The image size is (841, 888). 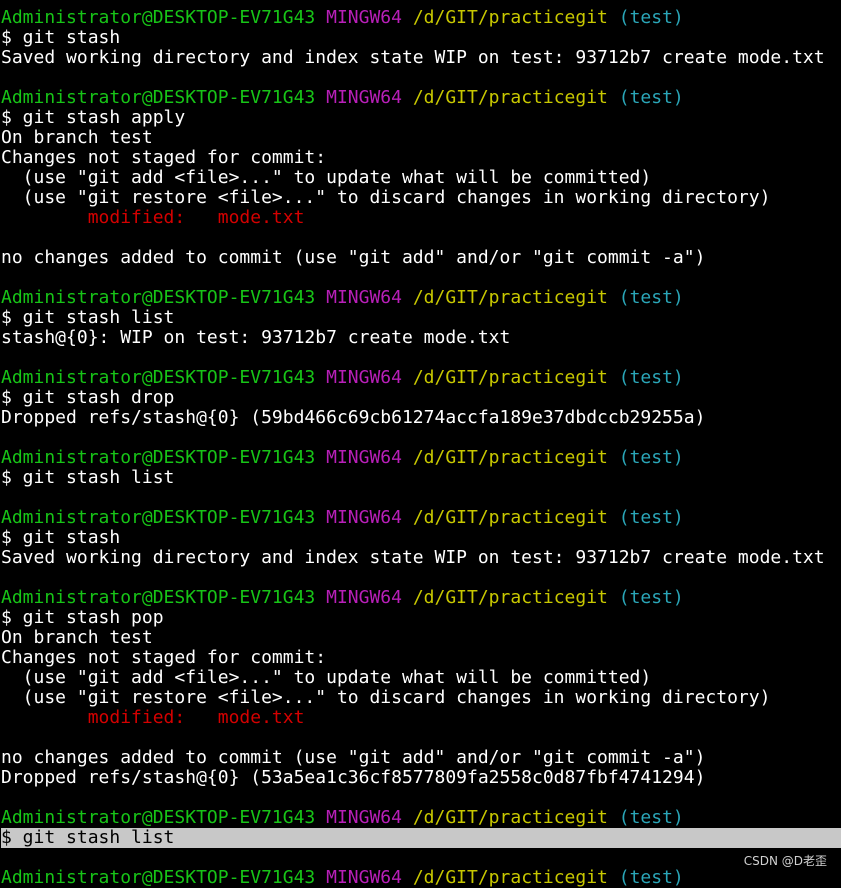 I want to click on command-line: $ git stash pop, so click(x=82, y=617).